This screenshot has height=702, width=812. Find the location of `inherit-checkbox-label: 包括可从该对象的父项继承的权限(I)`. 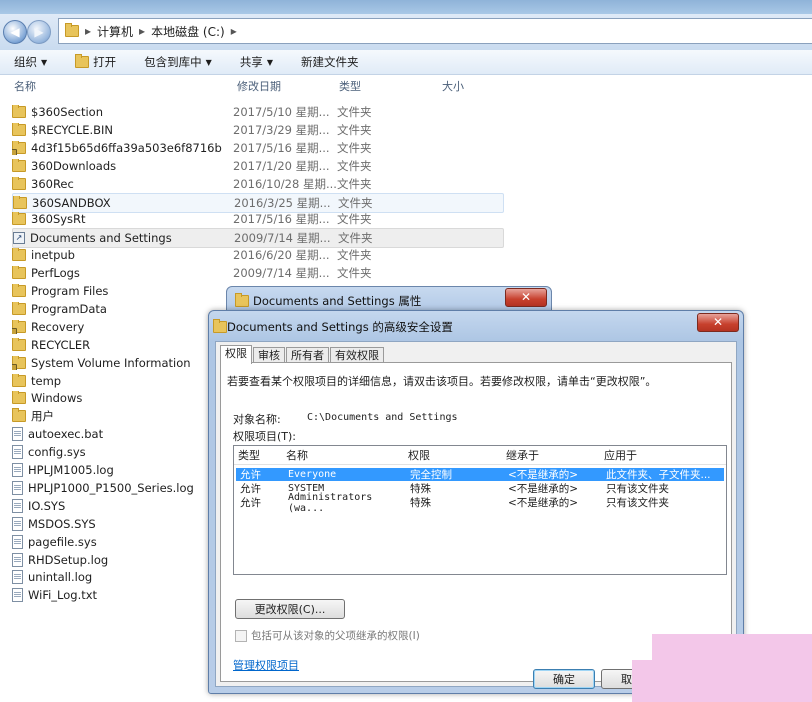

inherit-checkbox-label: 包括可从该对象的父项继承的权限(I) is located at coordinates (335, 636).